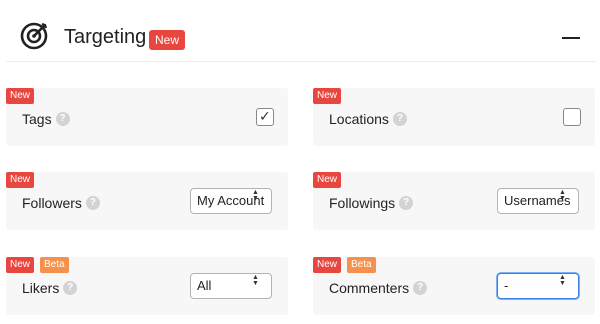 Image resolution: width=600 pixels, height=324 pixels. Describe the element at coordinates (231, 201) in the screenshot. I see `followers-select: My Account ▲▼` at that location.